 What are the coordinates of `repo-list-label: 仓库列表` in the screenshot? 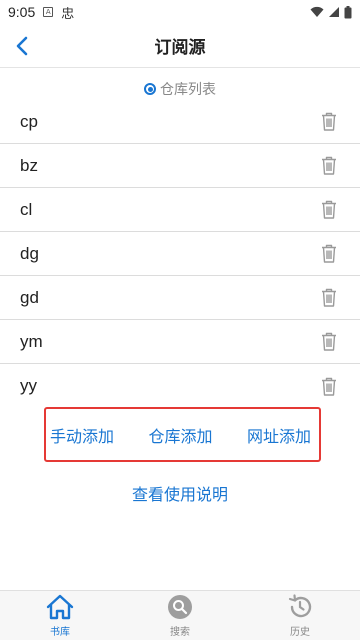 It's located at (188, 90).